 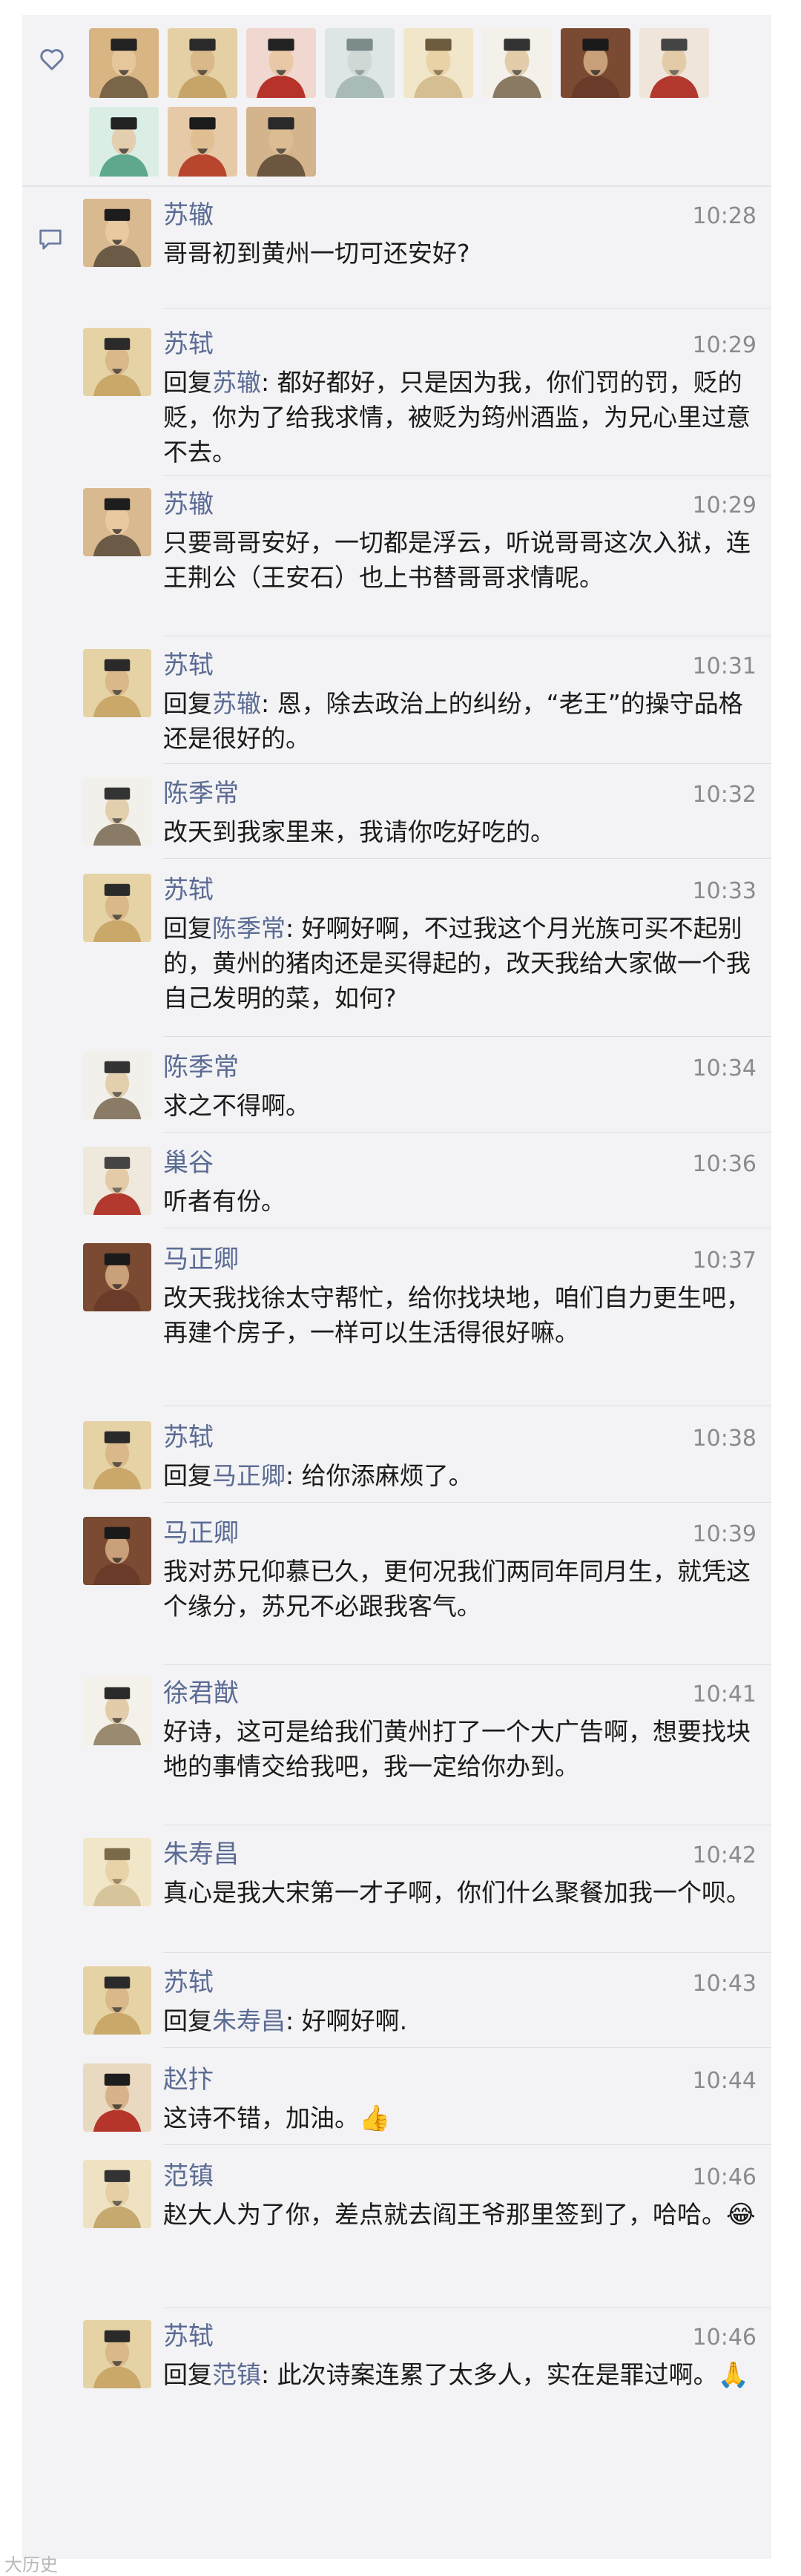 I want to click on portrait-official-brown-avatar, so click(x=595, y=63).